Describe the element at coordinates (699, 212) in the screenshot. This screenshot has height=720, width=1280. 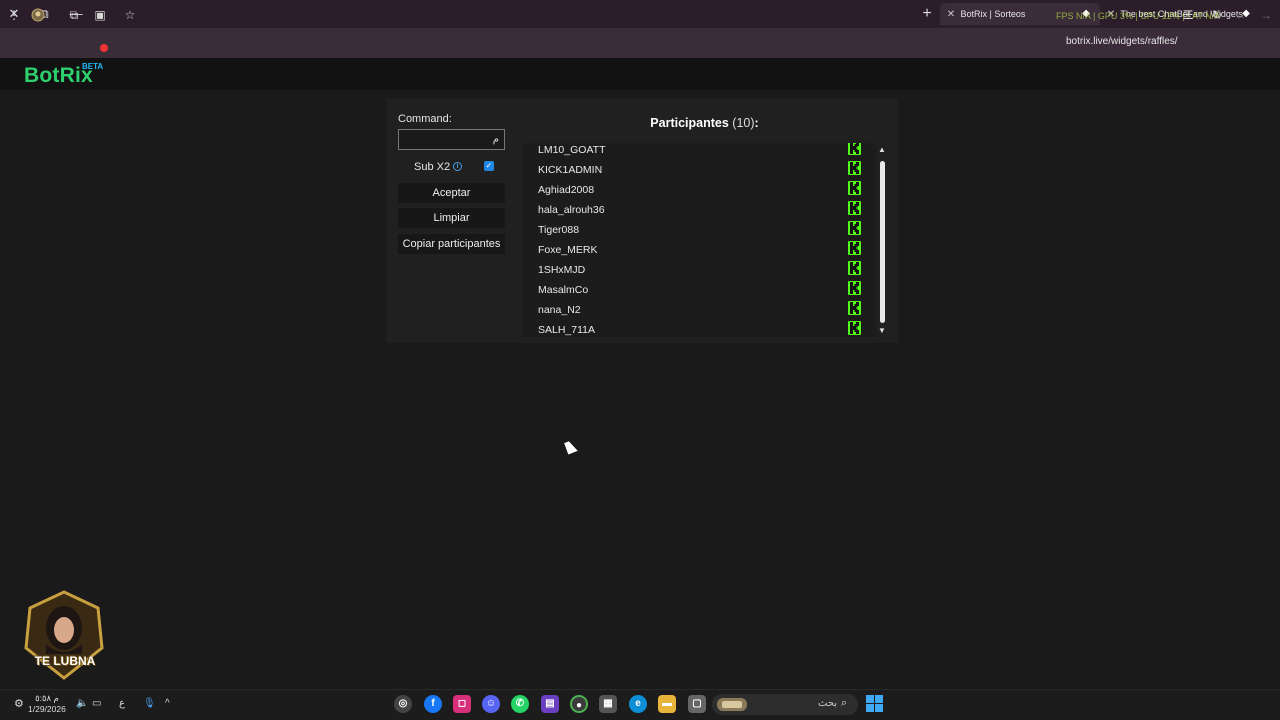
I see `participant-row: hala_alrouh36` at that location.